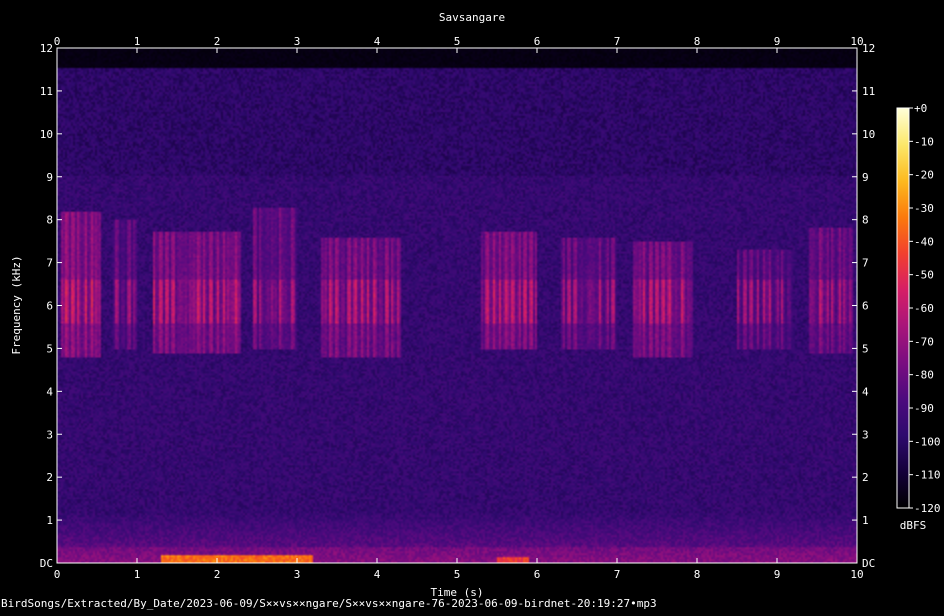 The image size is (944, 616). Describe the element at coordinates (865, 434) in the screenshot. I see `y-tick-label-right: 3` at that location.